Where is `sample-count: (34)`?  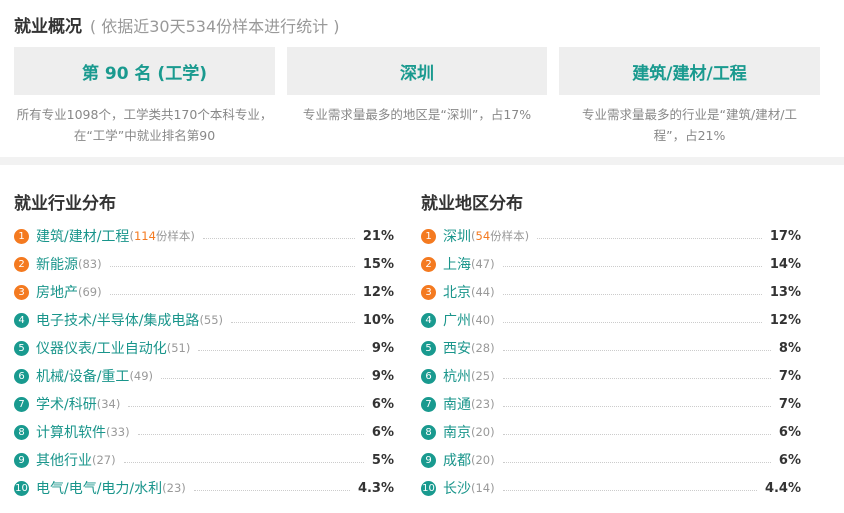
sample-count: (34) is located at coordinates (108, 404).